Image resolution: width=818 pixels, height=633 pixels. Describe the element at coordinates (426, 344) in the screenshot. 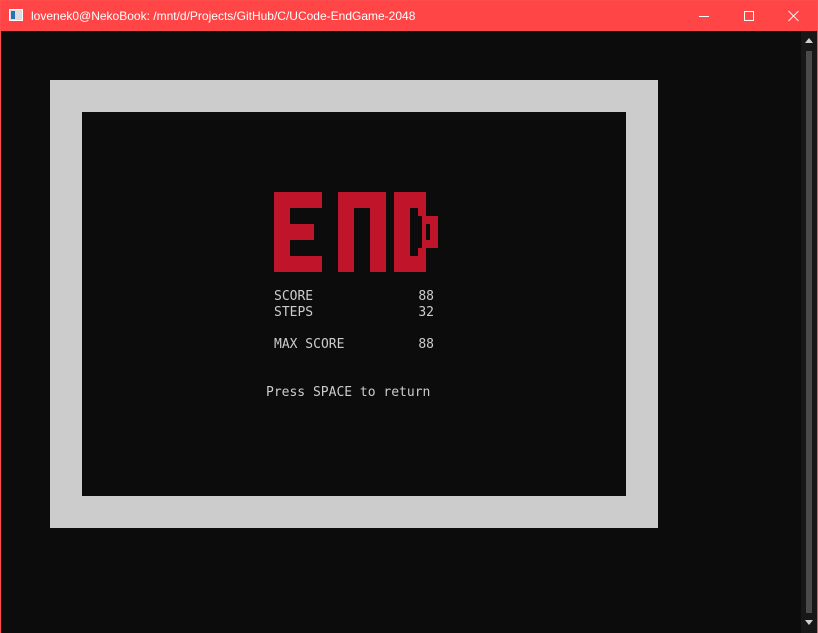

I see `max-score-value: 88` at that location.